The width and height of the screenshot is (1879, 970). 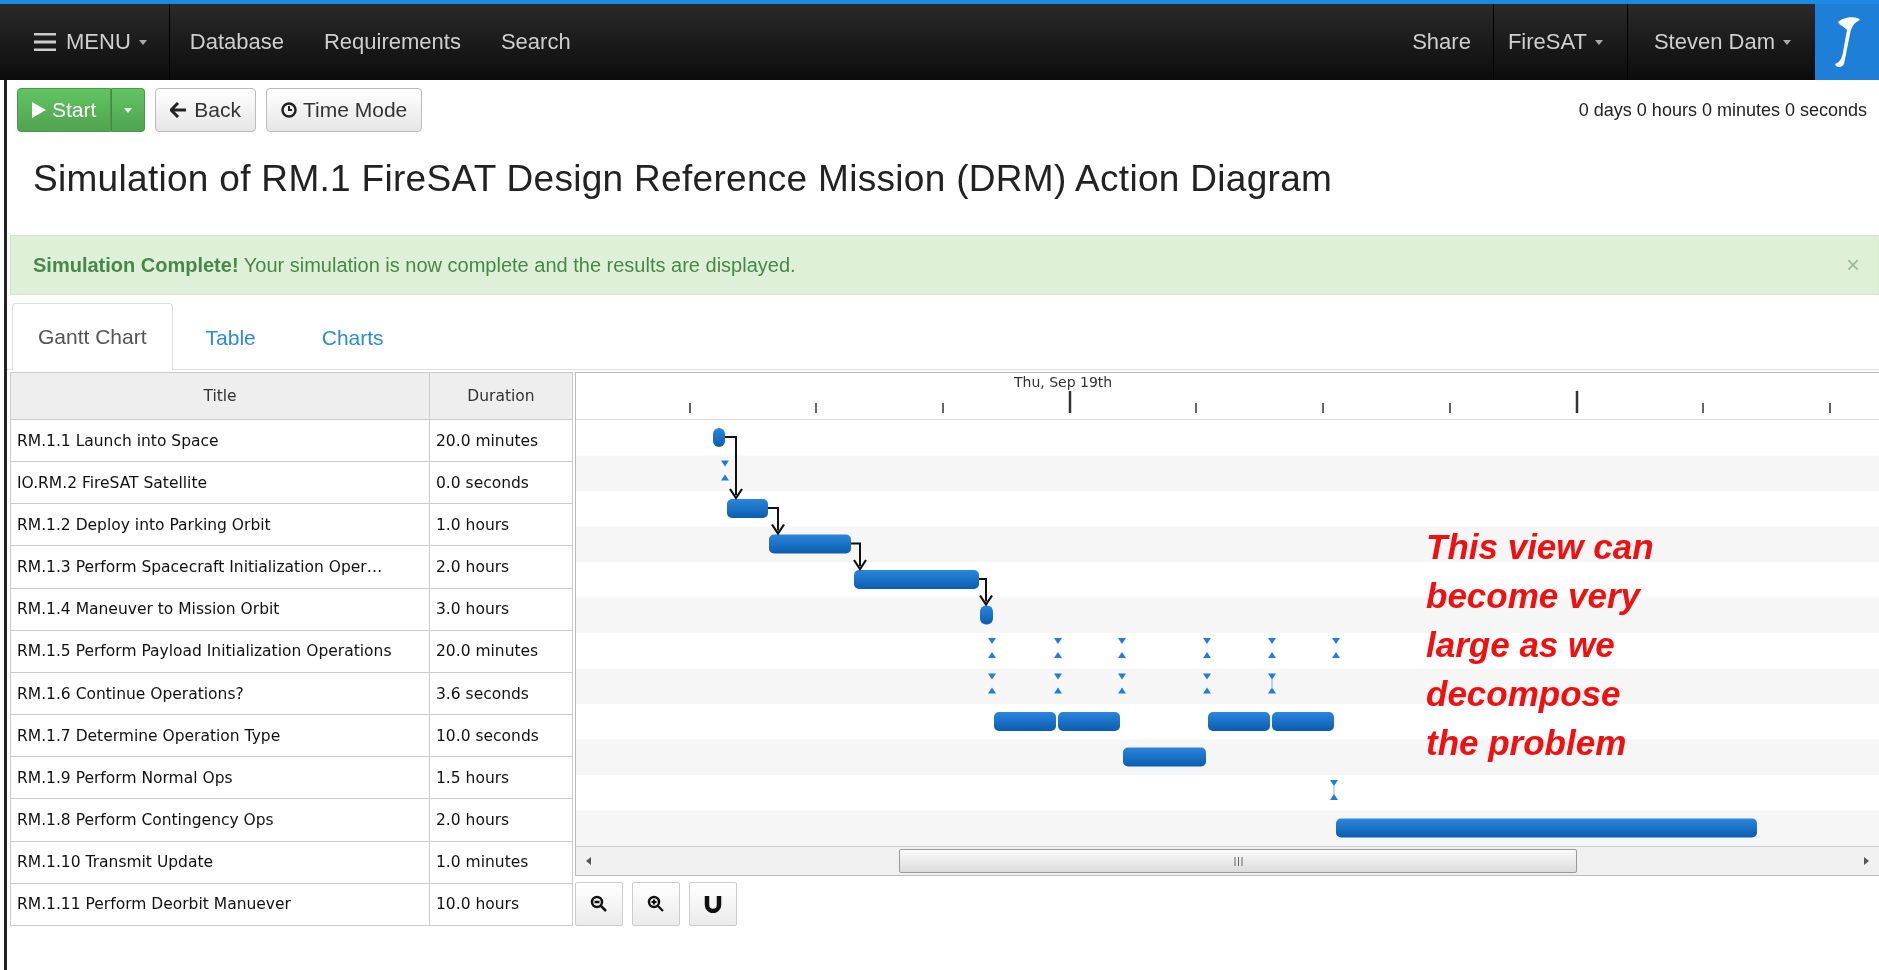 What do you see at coordinates (1238, 861) in the screenshot?
I see `scrollbar-thumb` at bounding box center [1238, 861].